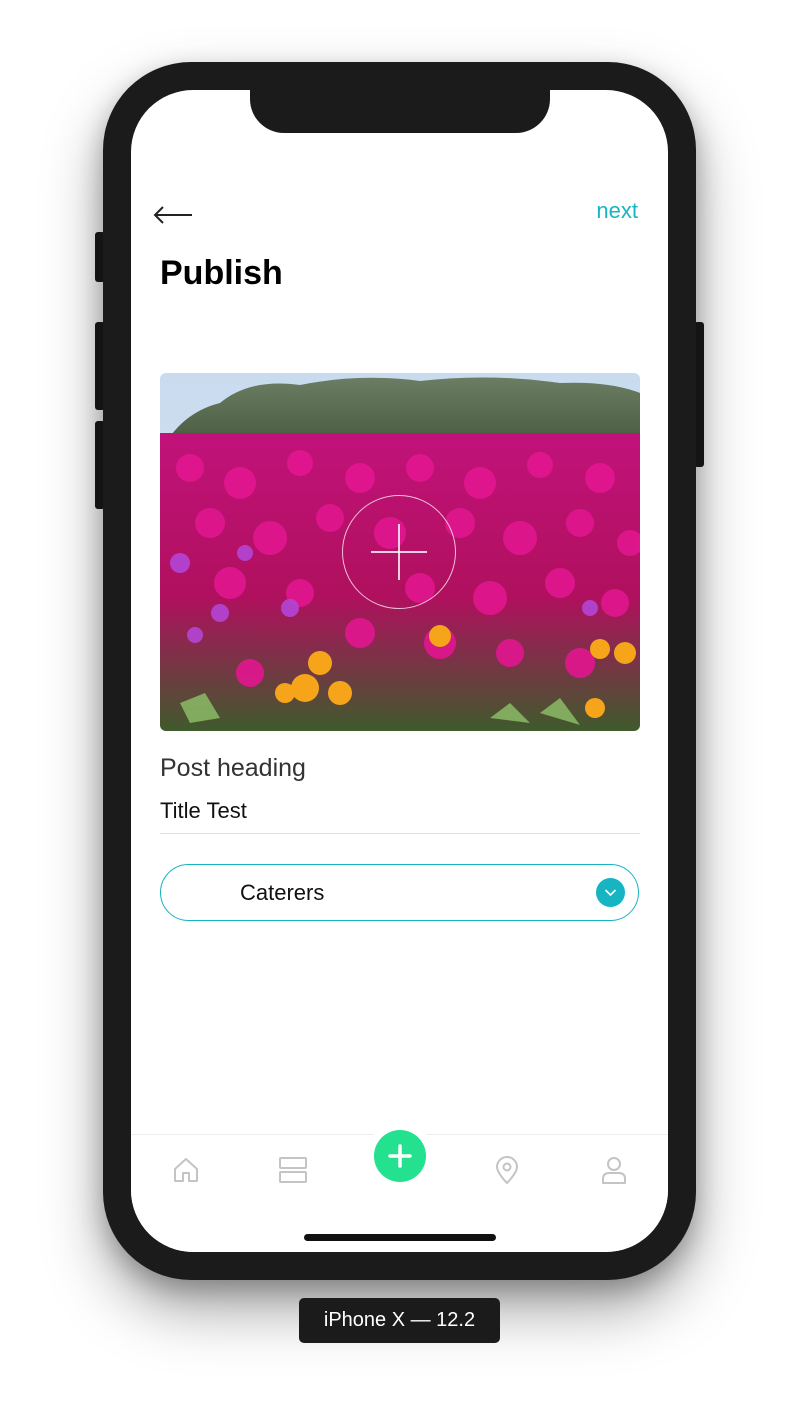 This screenshot has width=800, height=1401. I want to click on post-heading-input, so click(400, 811).